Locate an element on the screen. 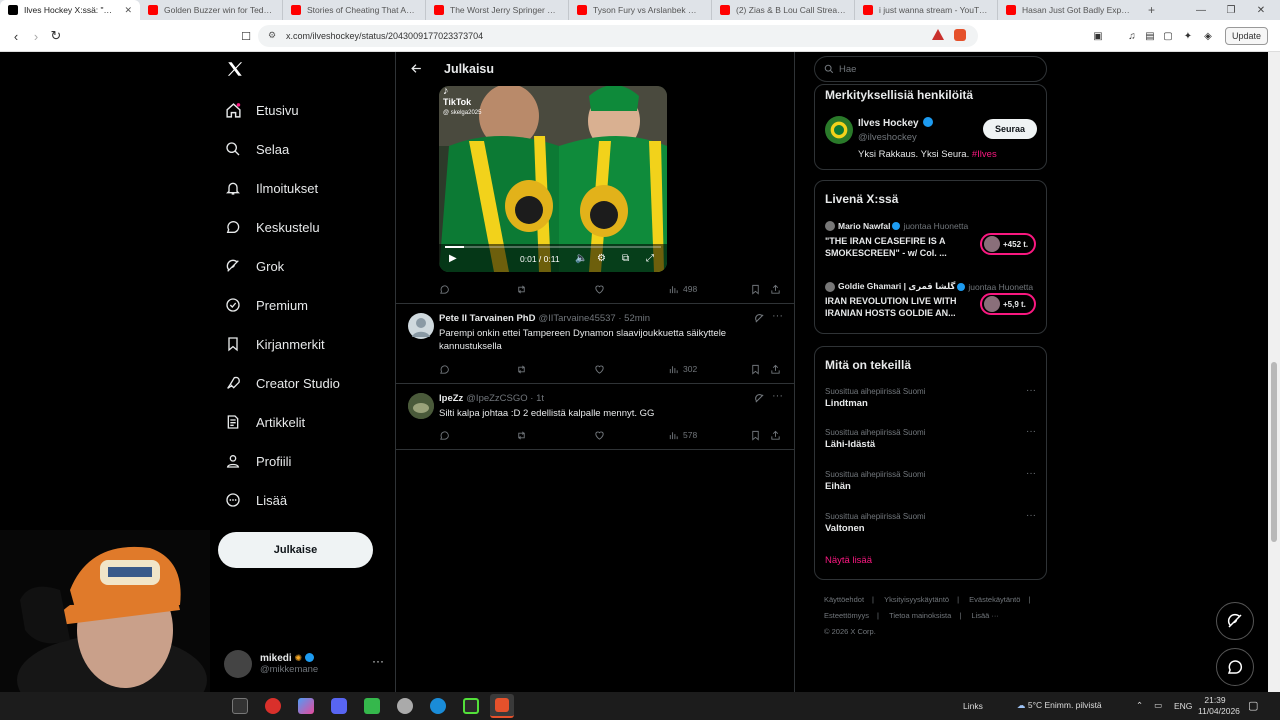 This screenshot has height=720, width=1280. weather-widget: ☁ 5°C Enimm. pilvistä is located at coordinates (1059, 705).